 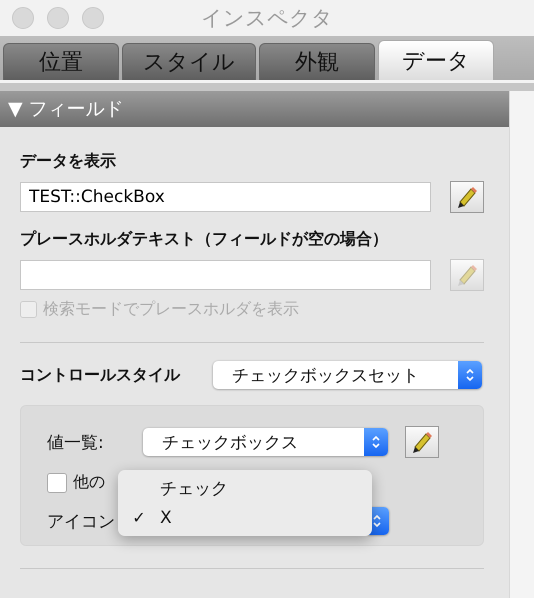 I want to click on field-label: プレースホルダテキスト（フィールドが空の場合）, so click(x=204, y=239).